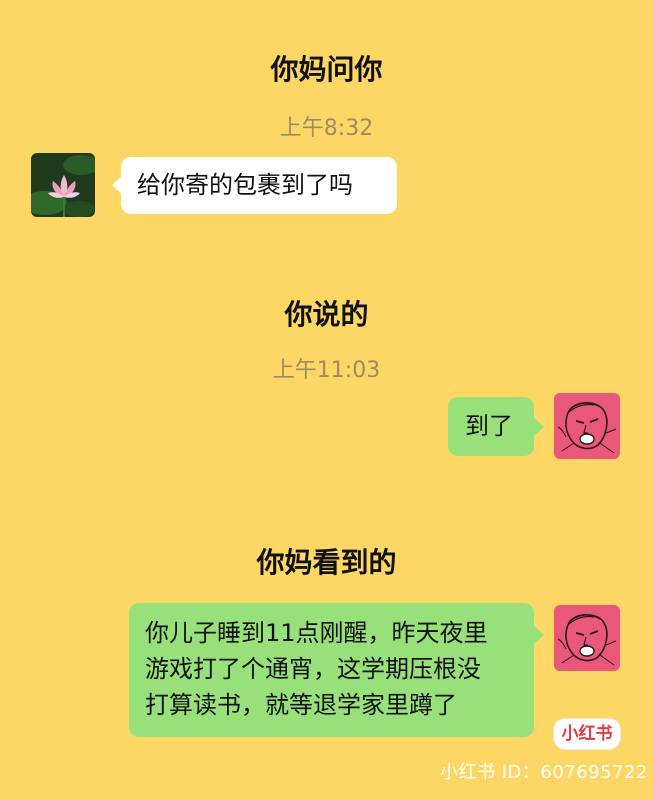 The height and width of the screenshot is (800, 653). Describe the element at coordinates (326, 370) in the screenshot. I see `timestamp: 上午11:03` at that location.